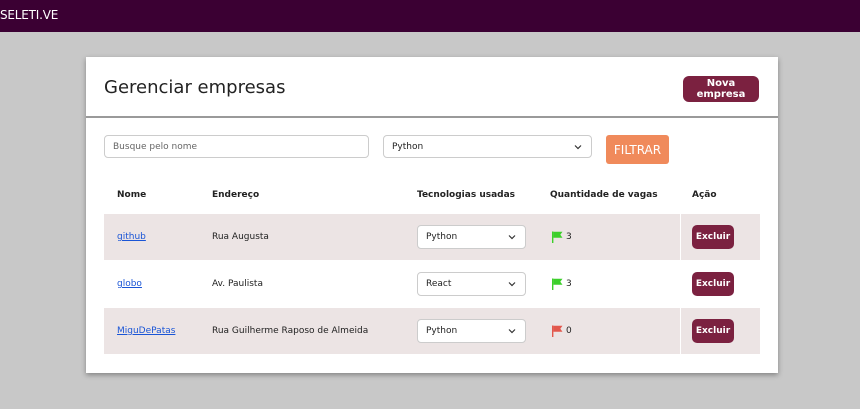  I want to click on column-header-address: Endereço, so click(236, 195).